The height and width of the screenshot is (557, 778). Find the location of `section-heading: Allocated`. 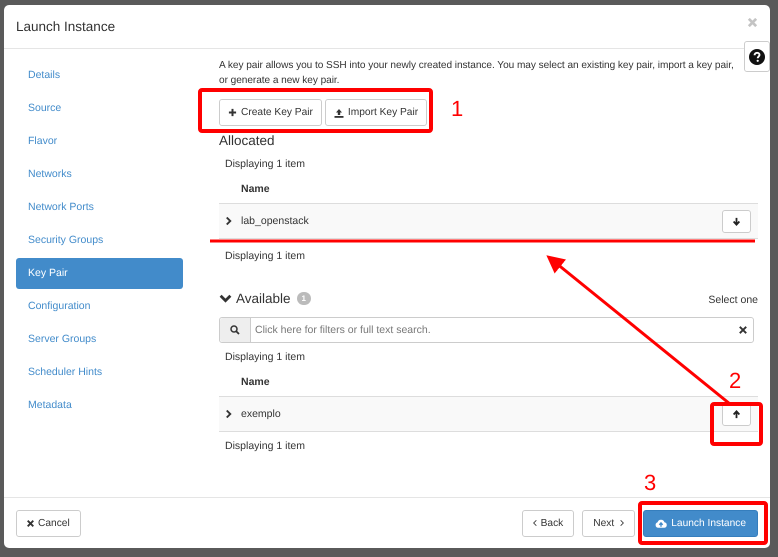

section-heading: Allocated is located at coordinates (247, 141).